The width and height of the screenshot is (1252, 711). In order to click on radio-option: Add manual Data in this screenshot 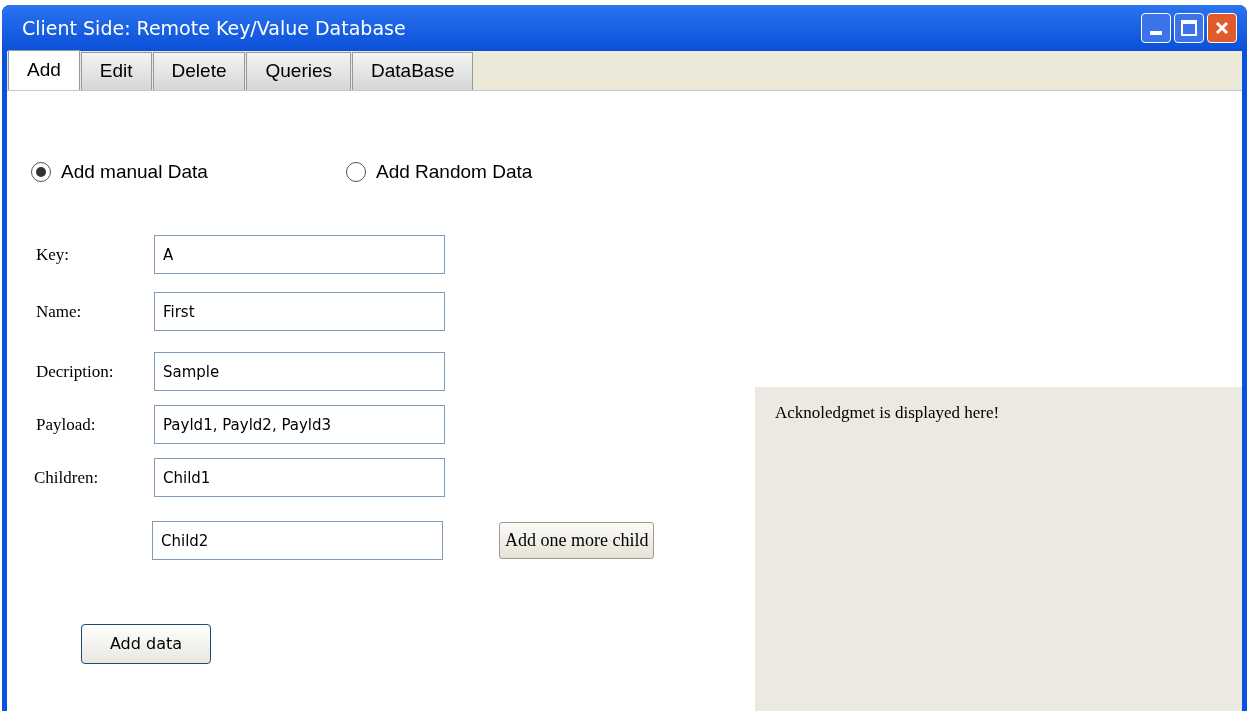, I will do `click(188, 172)`.